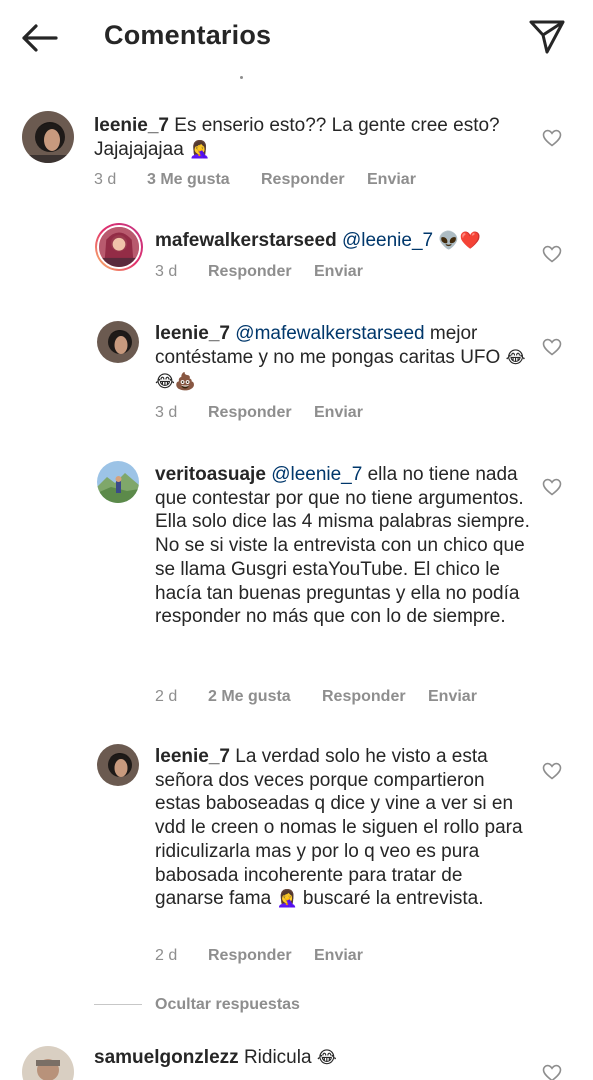  I want to click on likes-count: 2 Me gusta, so click(249, 697).